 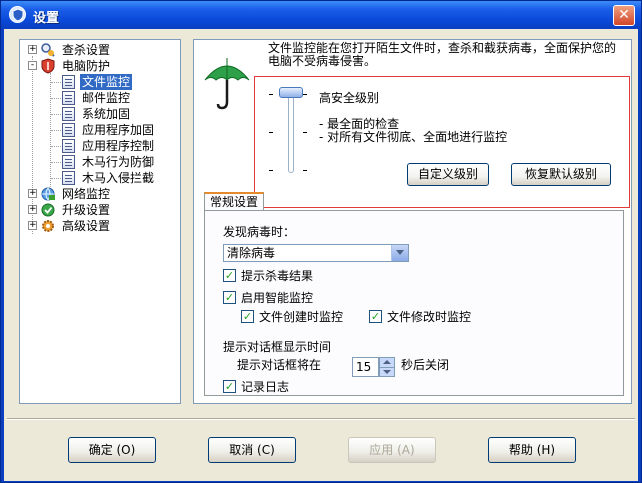 What do you see at coordinates (48, 226) in the screenshot?
I see `gear-icon` at bounding box center [48, 226].